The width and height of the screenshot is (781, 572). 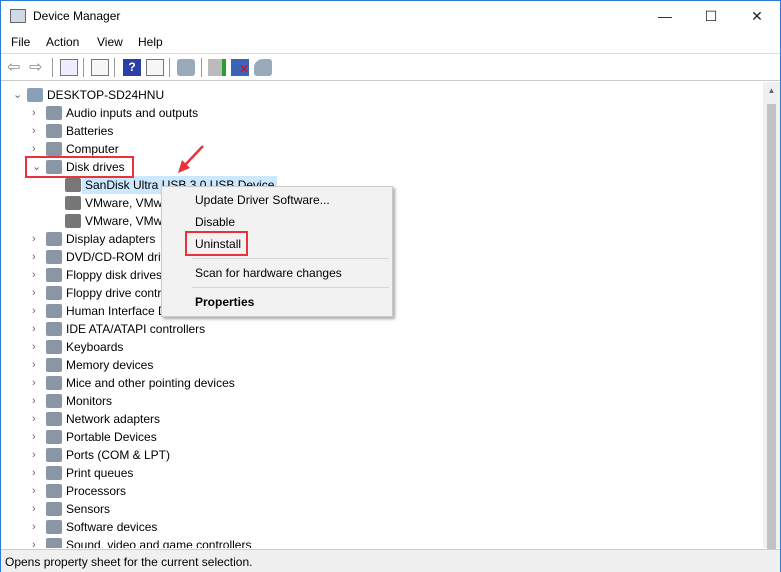 I want to click on tree-item-label: Sensors, so click(x=88, y=509).